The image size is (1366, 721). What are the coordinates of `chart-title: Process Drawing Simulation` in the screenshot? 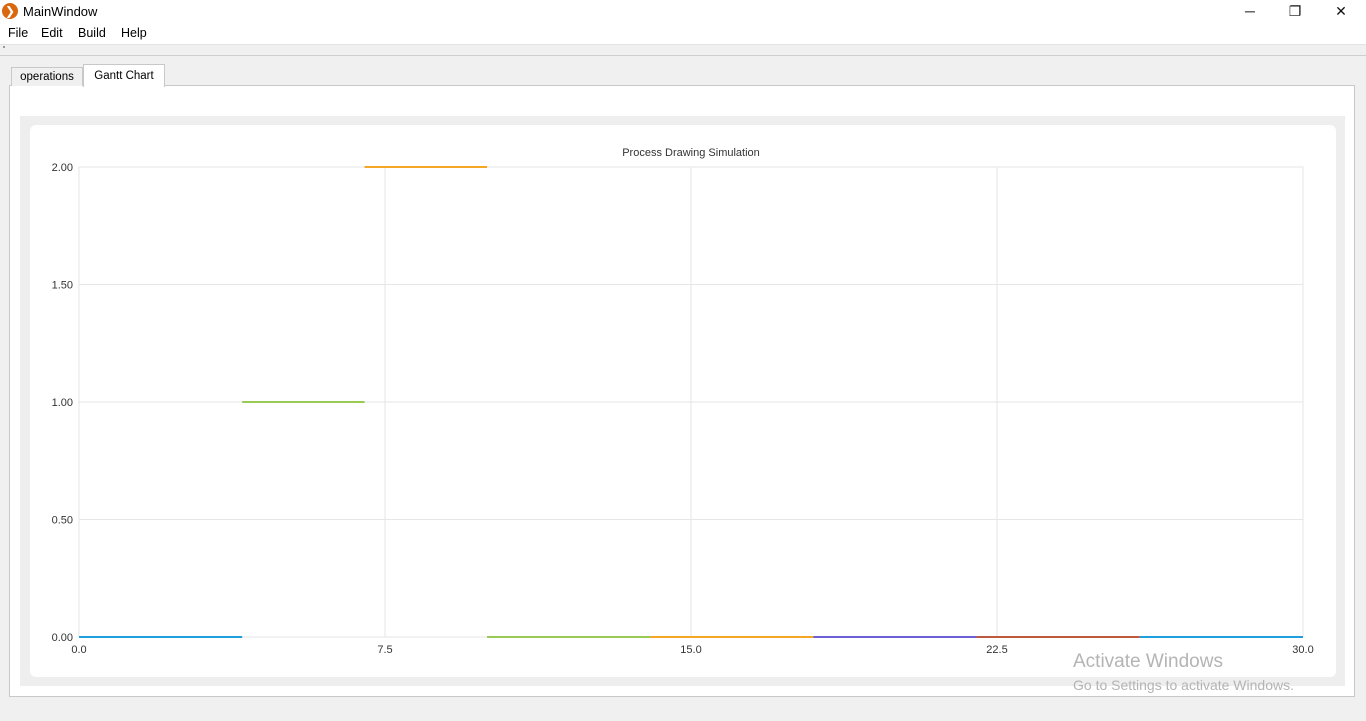 It's located at (691, 153).